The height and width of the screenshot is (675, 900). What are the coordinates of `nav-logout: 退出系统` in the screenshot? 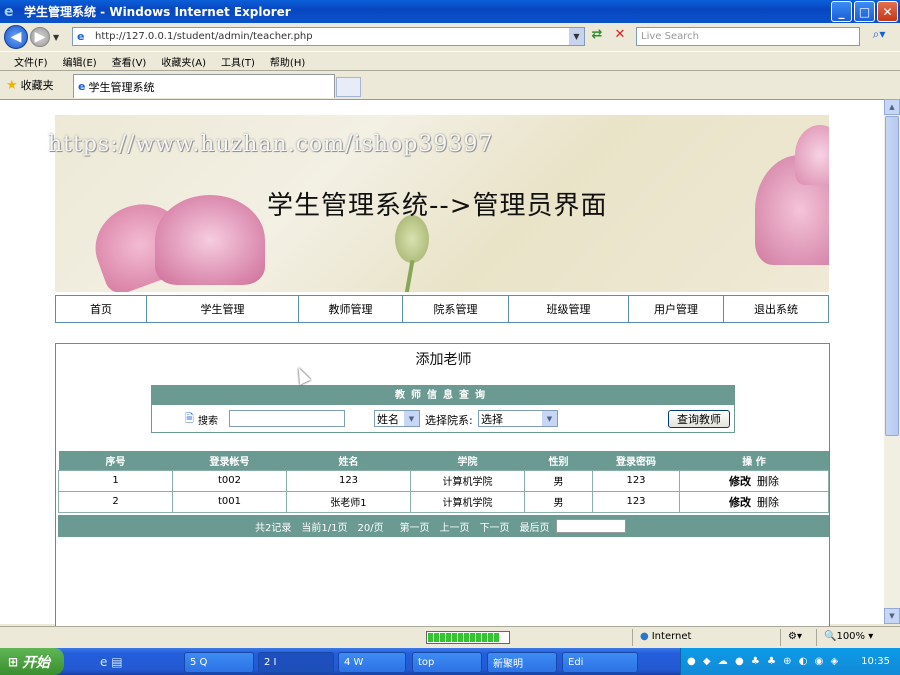 It's located at (776, 309).